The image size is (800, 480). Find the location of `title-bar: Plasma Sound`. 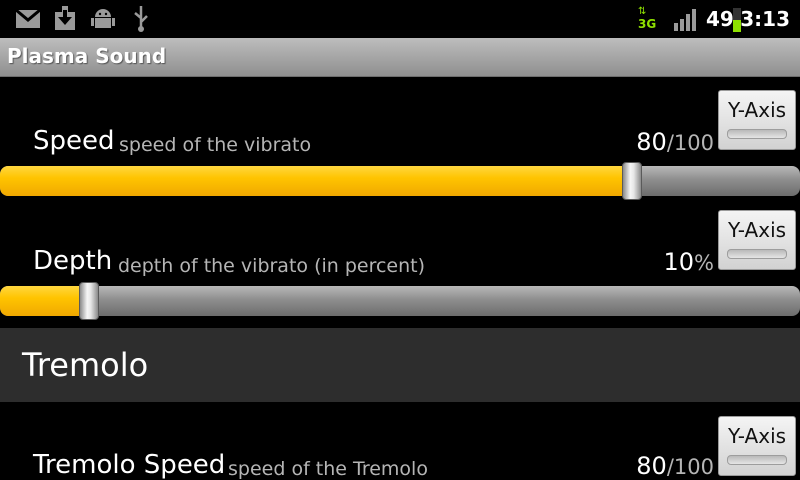

title-bar: Plasma Sound is located at coordinates (400, 57).